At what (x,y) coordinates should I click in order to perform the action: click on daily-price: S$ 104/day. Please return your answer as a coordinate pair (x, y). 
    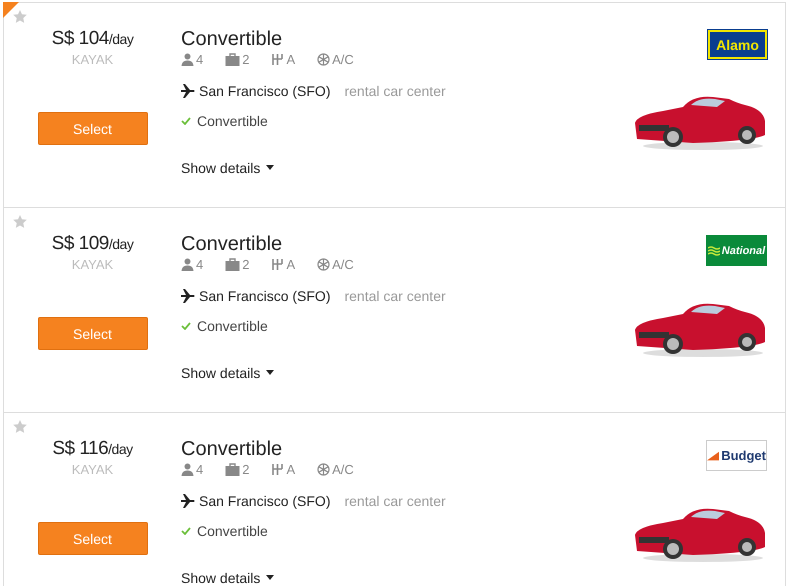
    Looking at the image, I should click on (93, 39).